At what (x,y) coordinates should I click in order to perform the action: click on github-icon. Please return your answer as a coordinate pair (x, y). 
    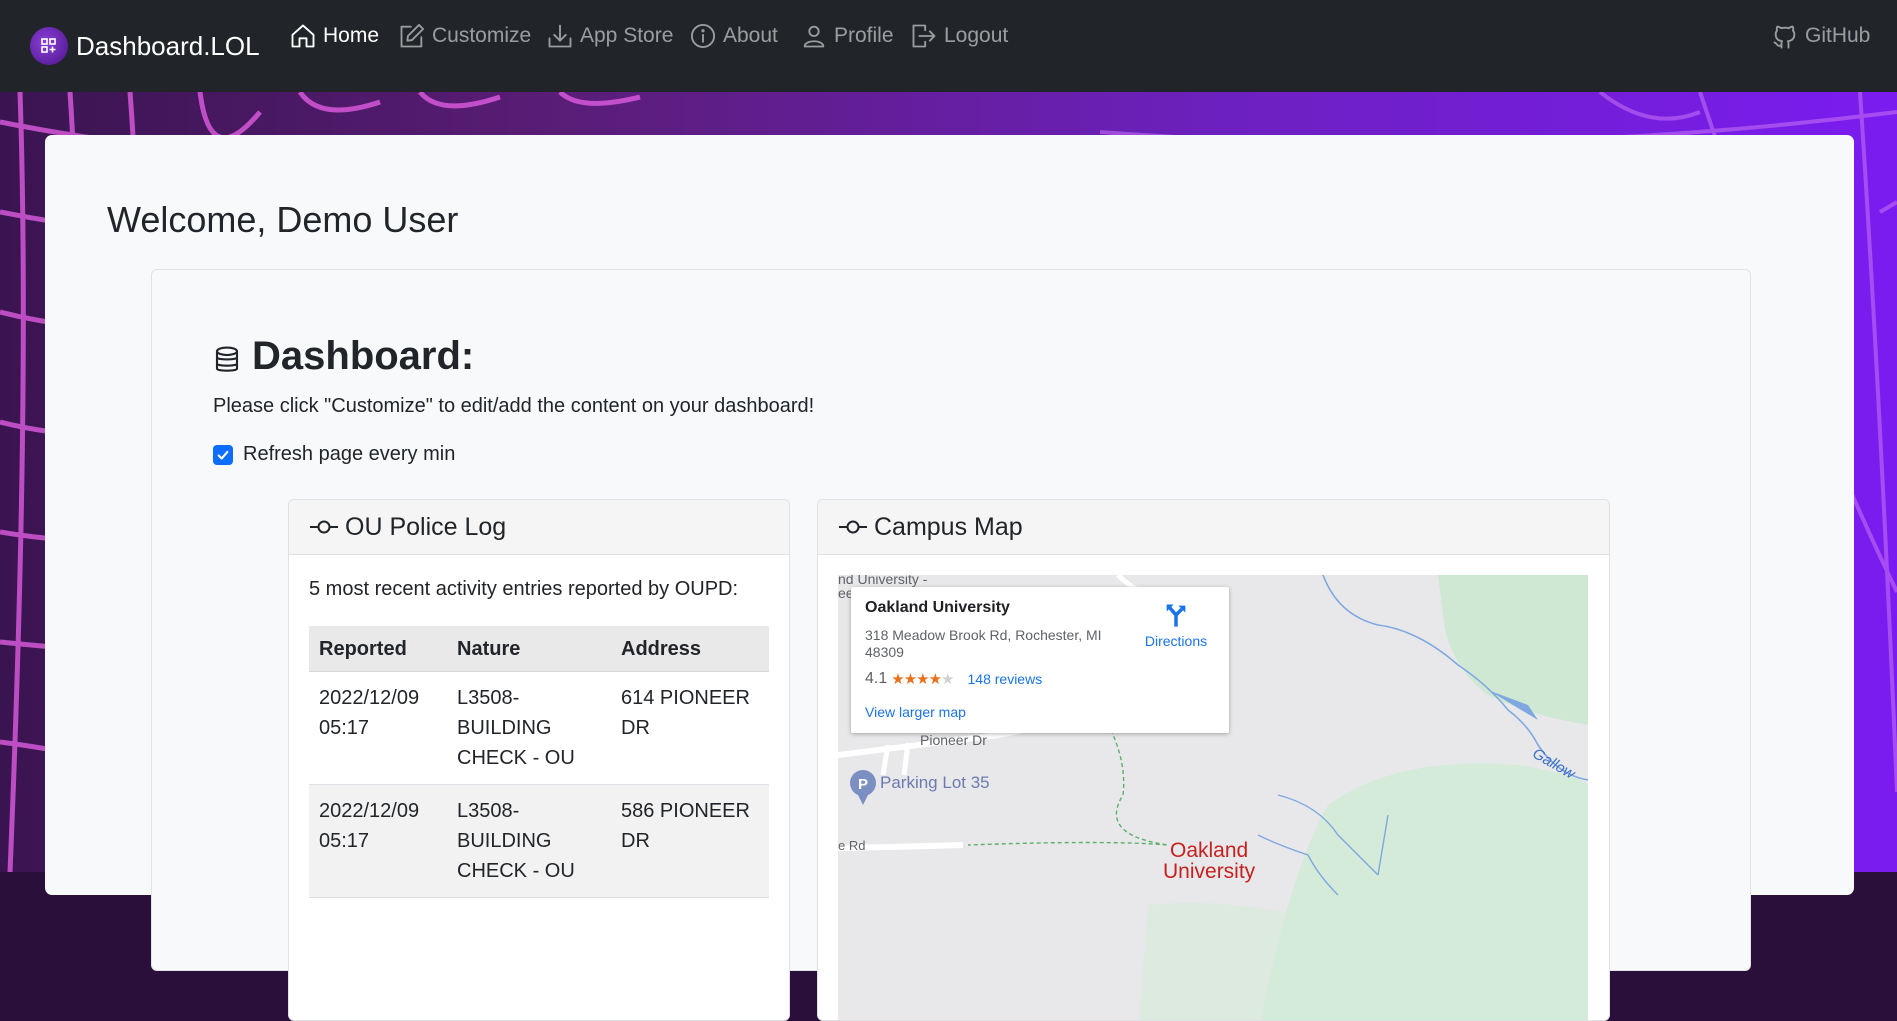
    Looking at the image, I should click on (1784, 37).